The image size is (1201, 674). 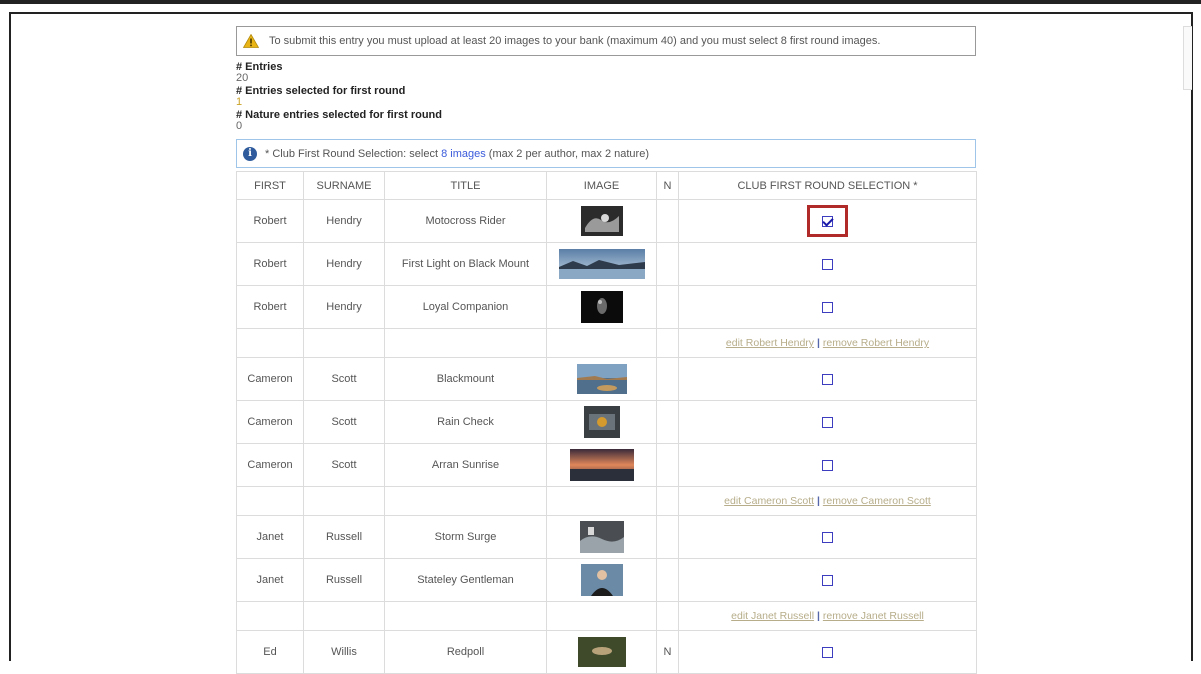 I want to click on table-row: Cameron Scott Rain Check, so click(x=606, y=422).